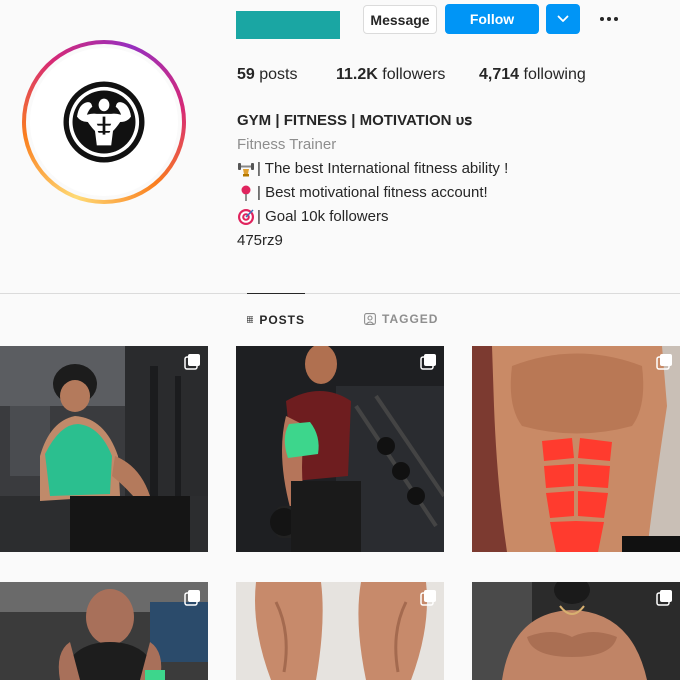 The image size is (680, 680). What do you see at coordinates (246, 217) in the screenshot?
I see `bullseye-emoji` at bounding box center [246, 217].